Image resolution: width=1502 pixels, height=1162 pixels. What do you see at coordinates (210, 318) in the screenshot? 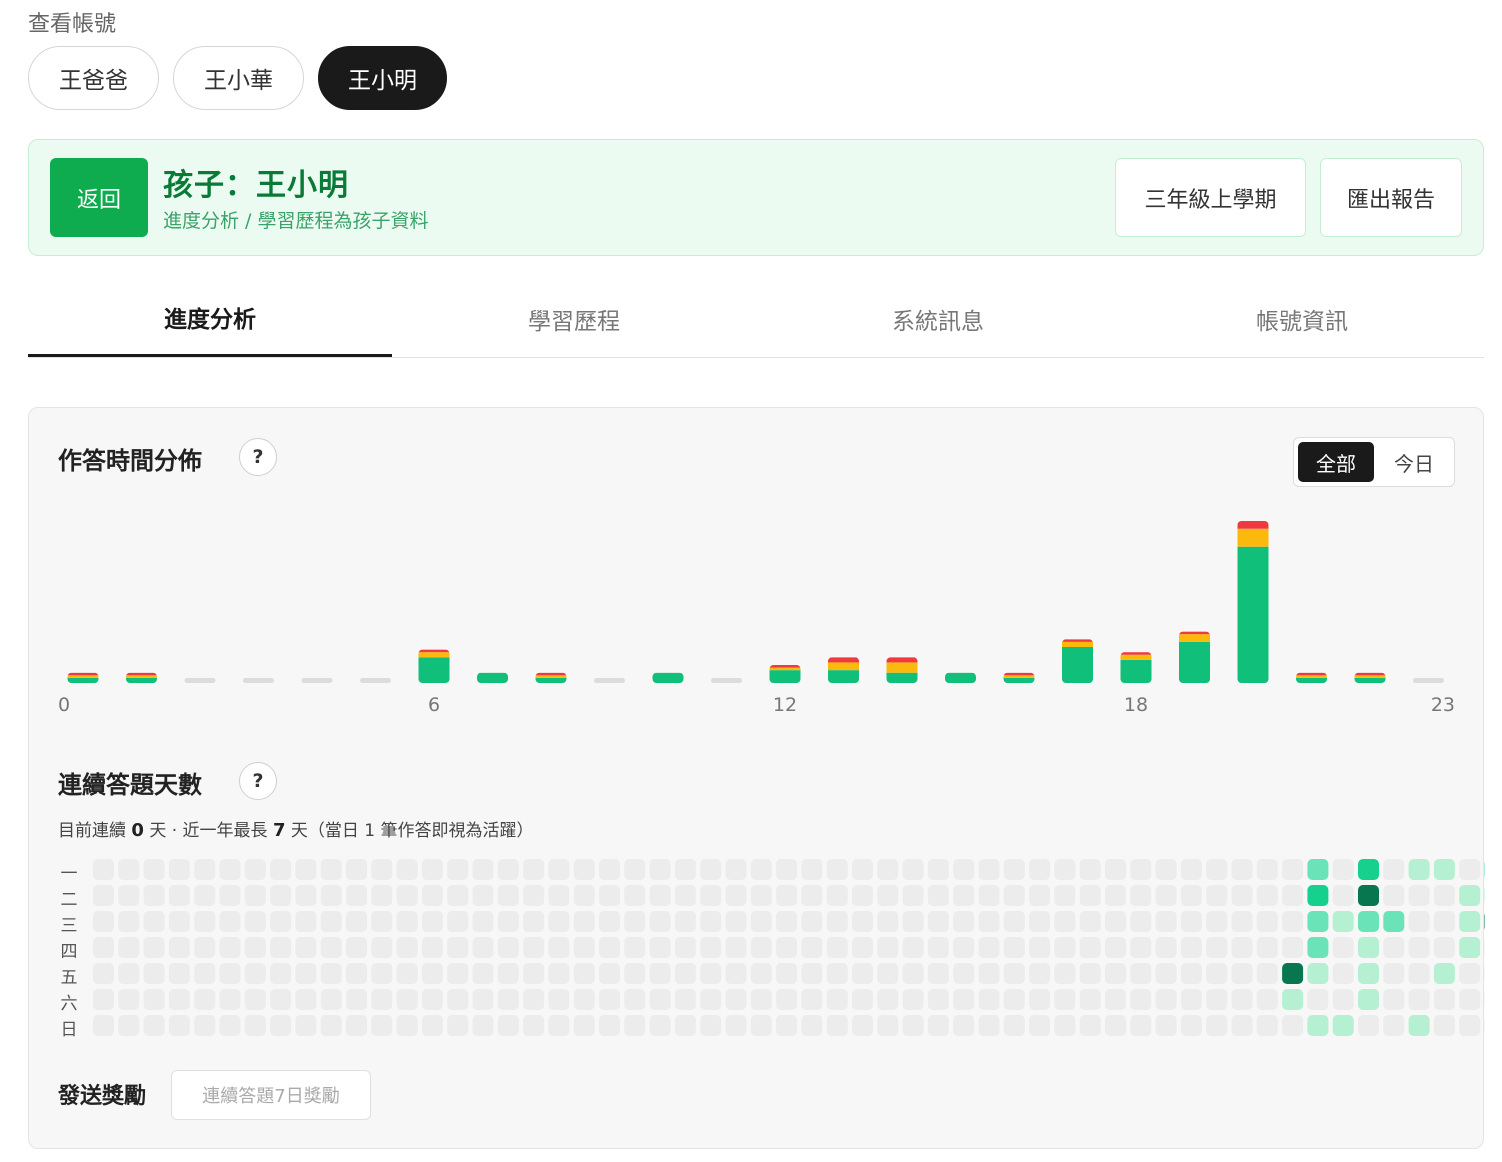
I see `tab-progress: 進度分析` at bounding box center [210, 318].